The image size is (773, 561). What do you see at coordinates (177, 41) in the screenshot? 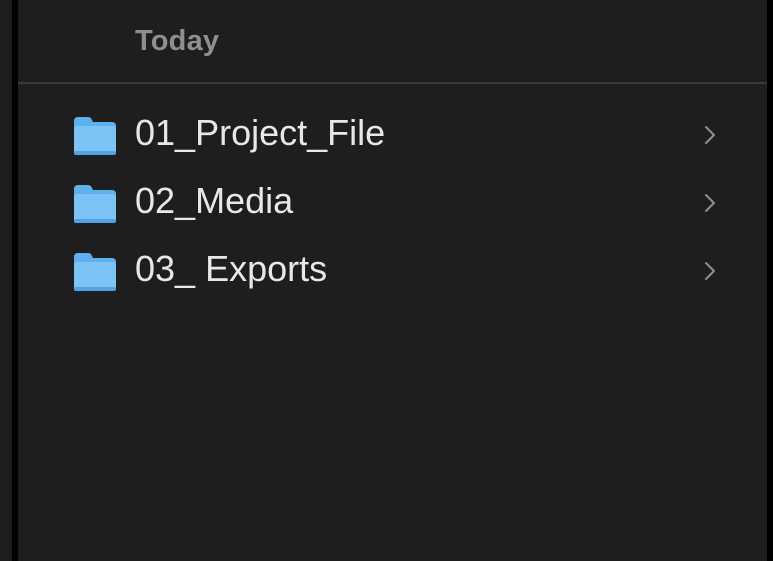
I see `section-title: Today` at bounding box center [177, 41].